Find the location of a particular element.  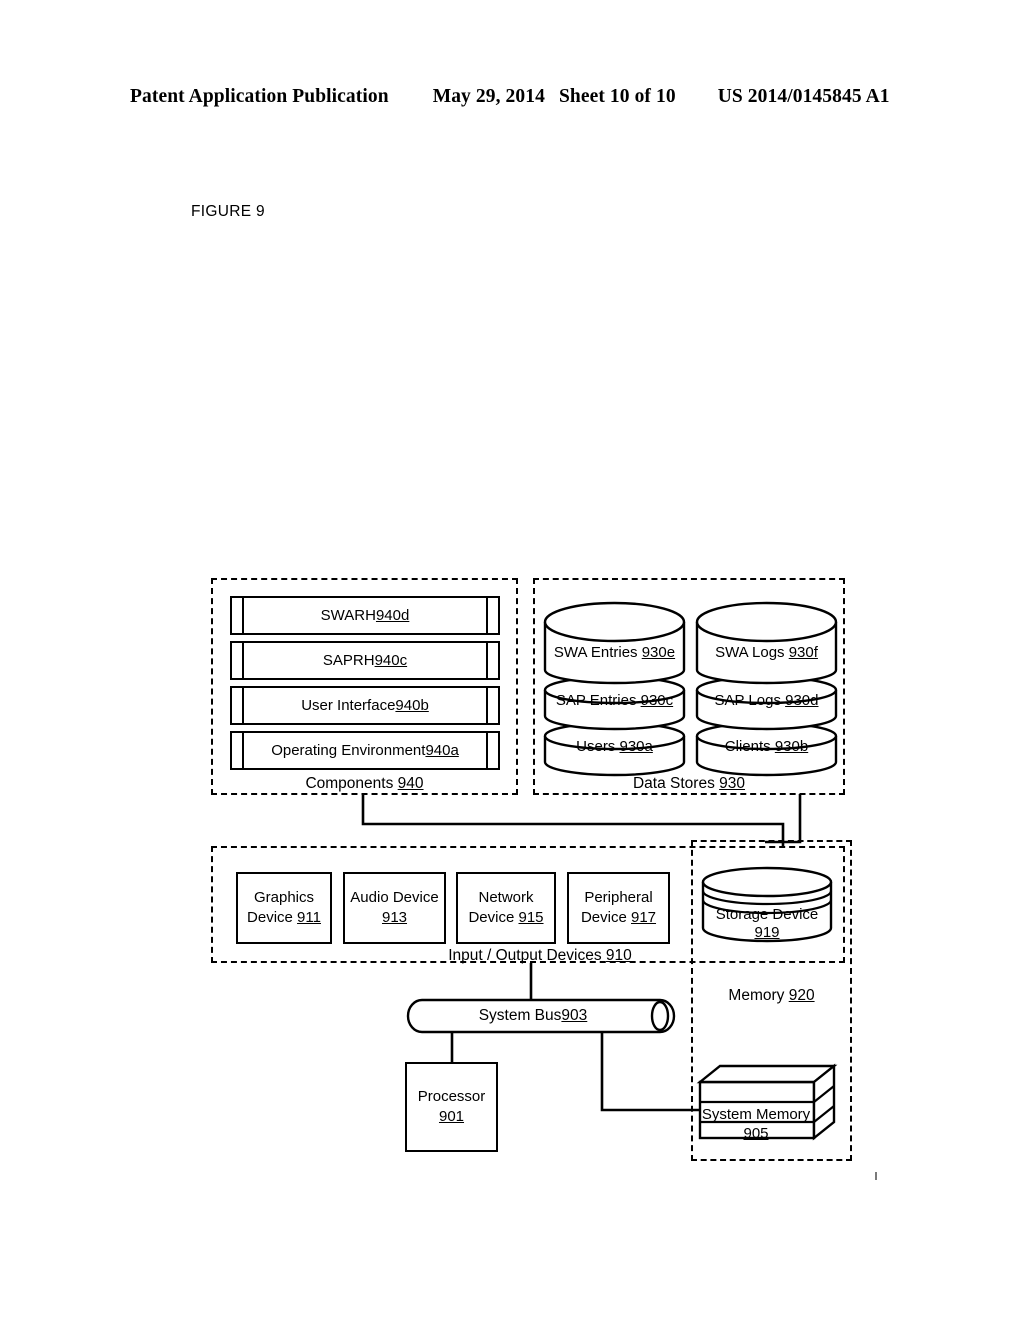

io-device-graphics-line1: Graphics is located at coordinates (284, 897).